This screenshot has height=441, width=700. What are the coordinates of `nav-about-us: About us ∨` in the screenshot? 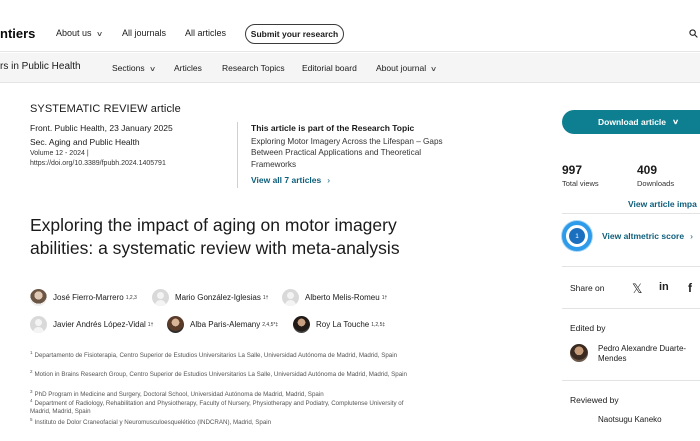 It's located at (79, 33).